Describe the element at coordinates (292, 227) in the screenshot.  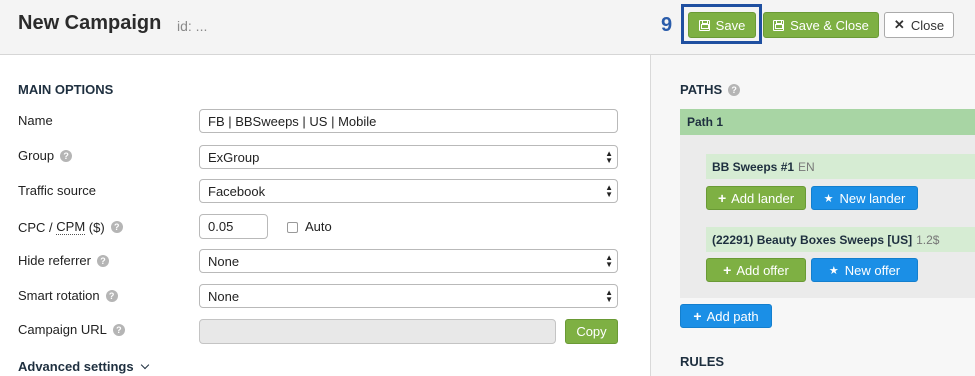
I see `auto-checkbox` at that location.